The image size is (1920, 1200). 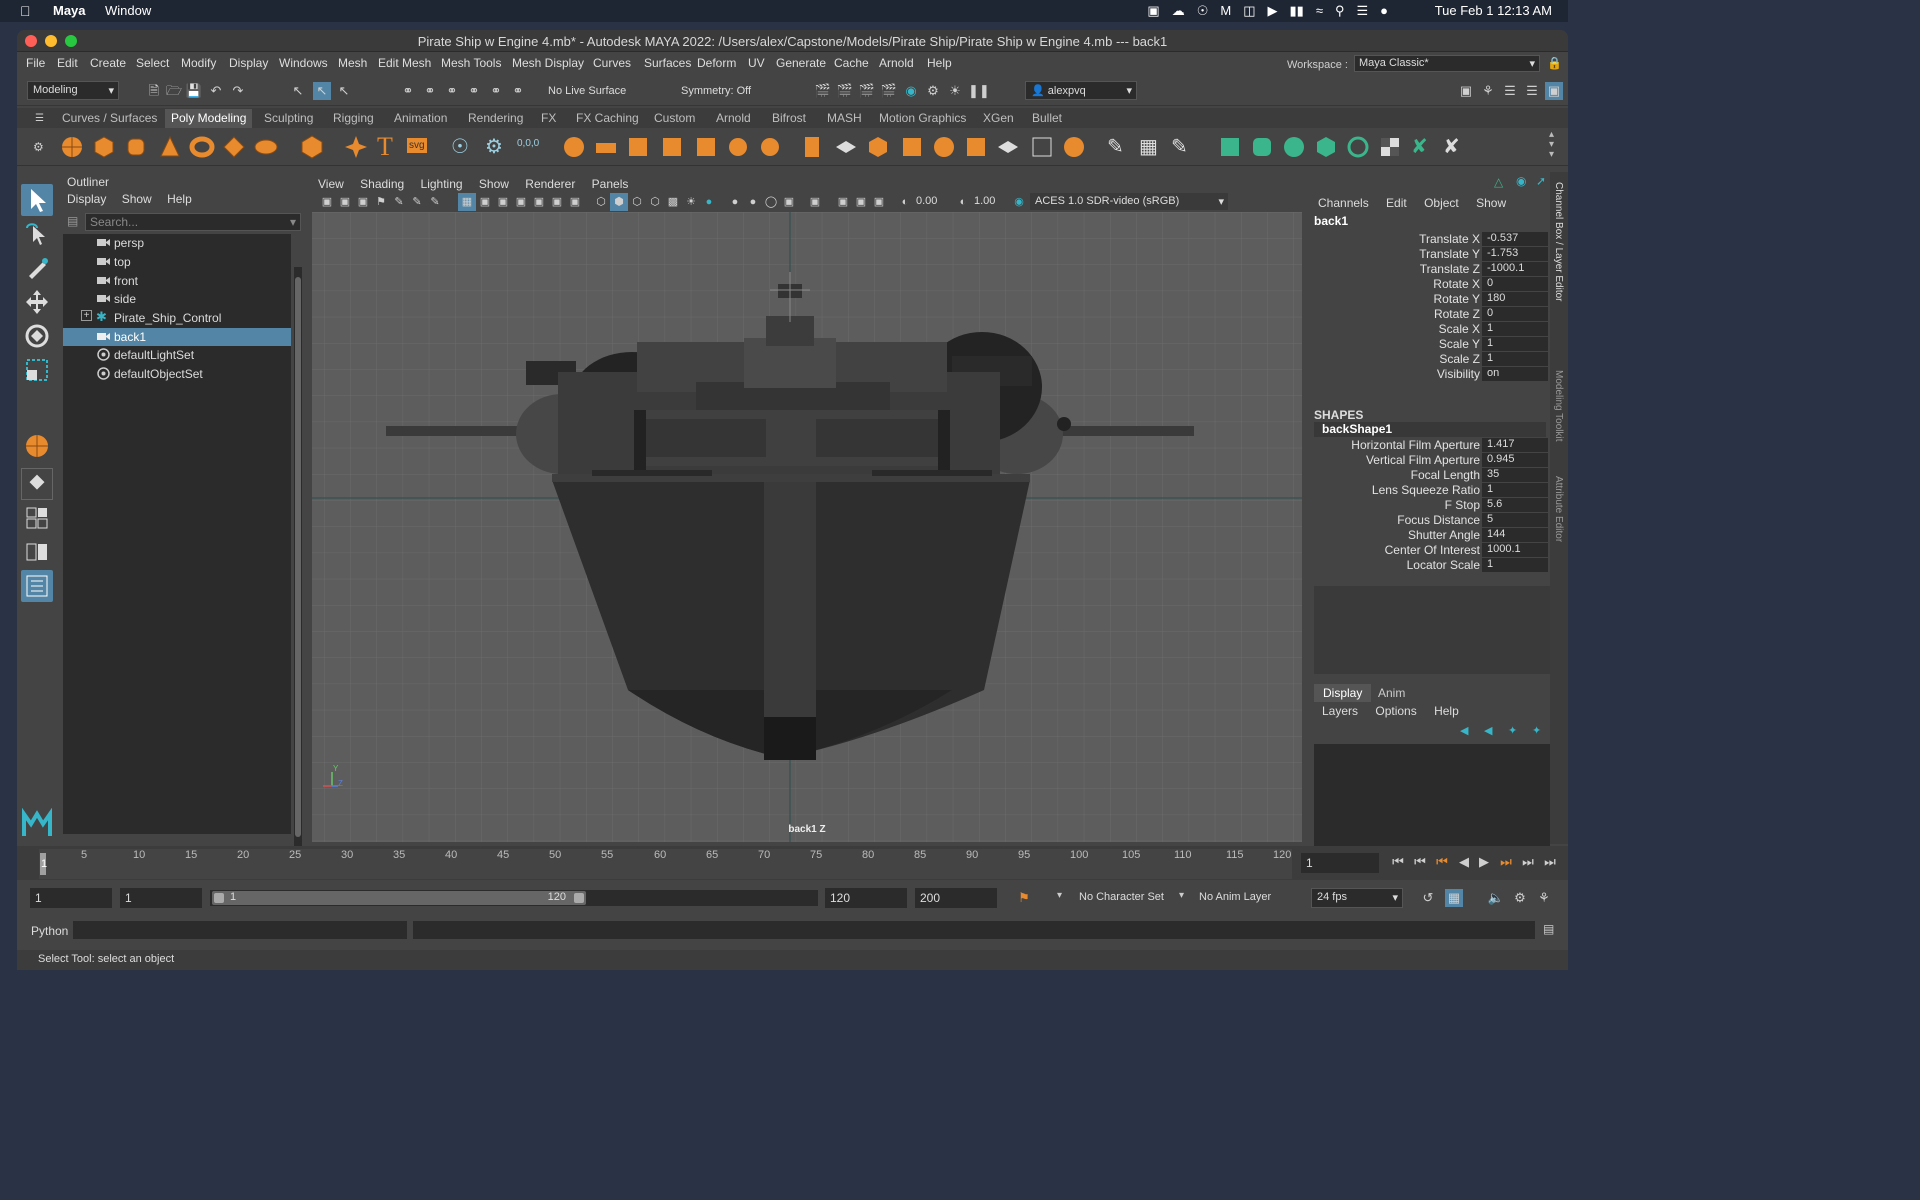 What do you see at coordinates (1446, 711) in the screenshot?
I see `layer-menu-help: Help` at bounding box center [1446, 711].